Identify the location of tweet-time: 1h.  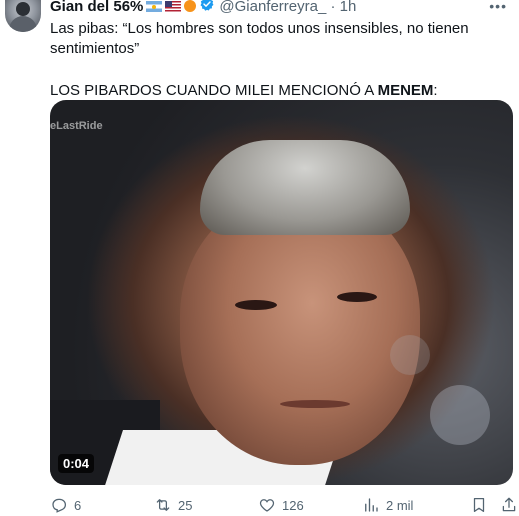
(348, 7).